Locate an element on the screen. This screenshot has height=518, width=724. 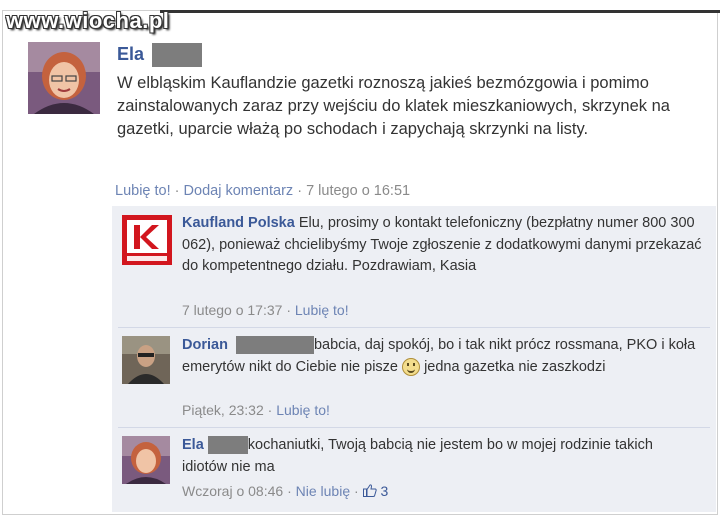
post-author-name: Ela is located at coordinates (130, 54).